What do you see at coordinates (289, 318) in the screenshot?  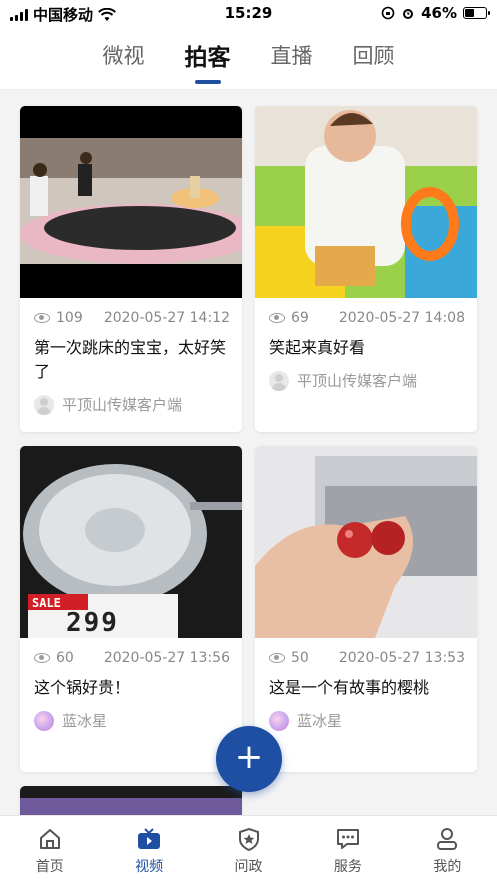 I see `view-count: 69` at bounding box center [289, 318].